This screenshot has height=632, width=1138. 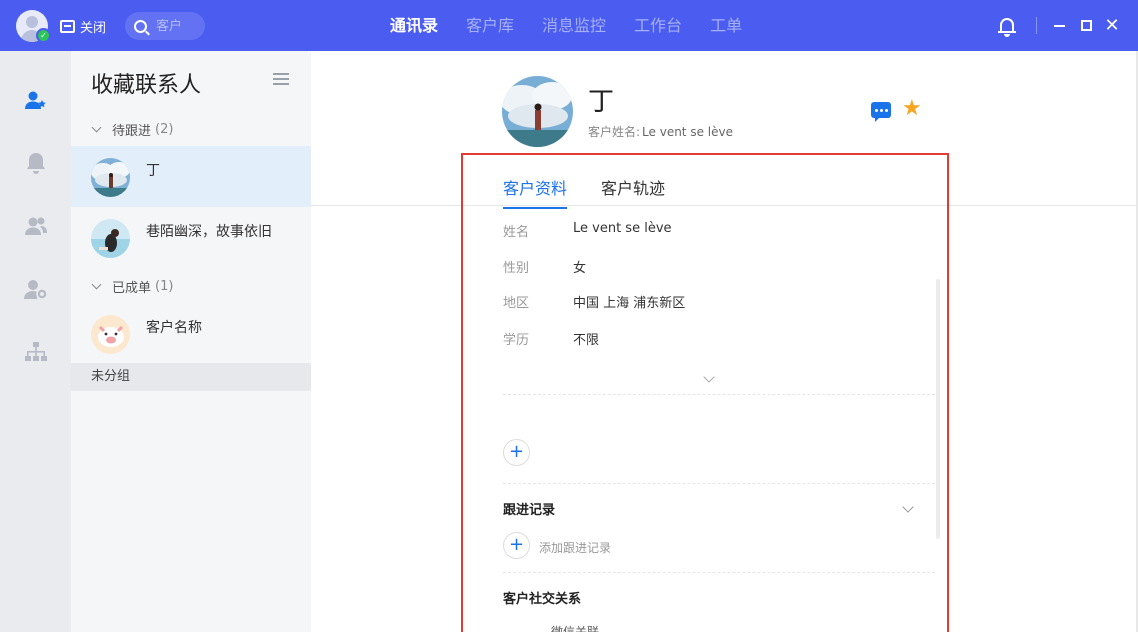 I want to click on contact-item-ding: 丁, so click(x=191, y=176).